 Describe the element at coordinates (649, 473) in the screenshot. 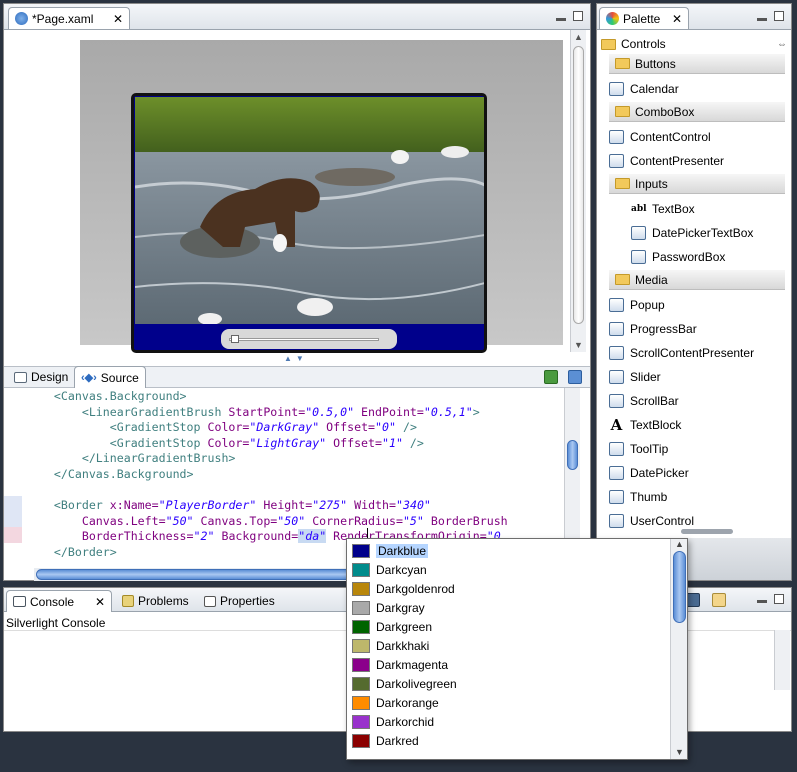

I see `palette-item-datepicker: DatePicker` at that location.